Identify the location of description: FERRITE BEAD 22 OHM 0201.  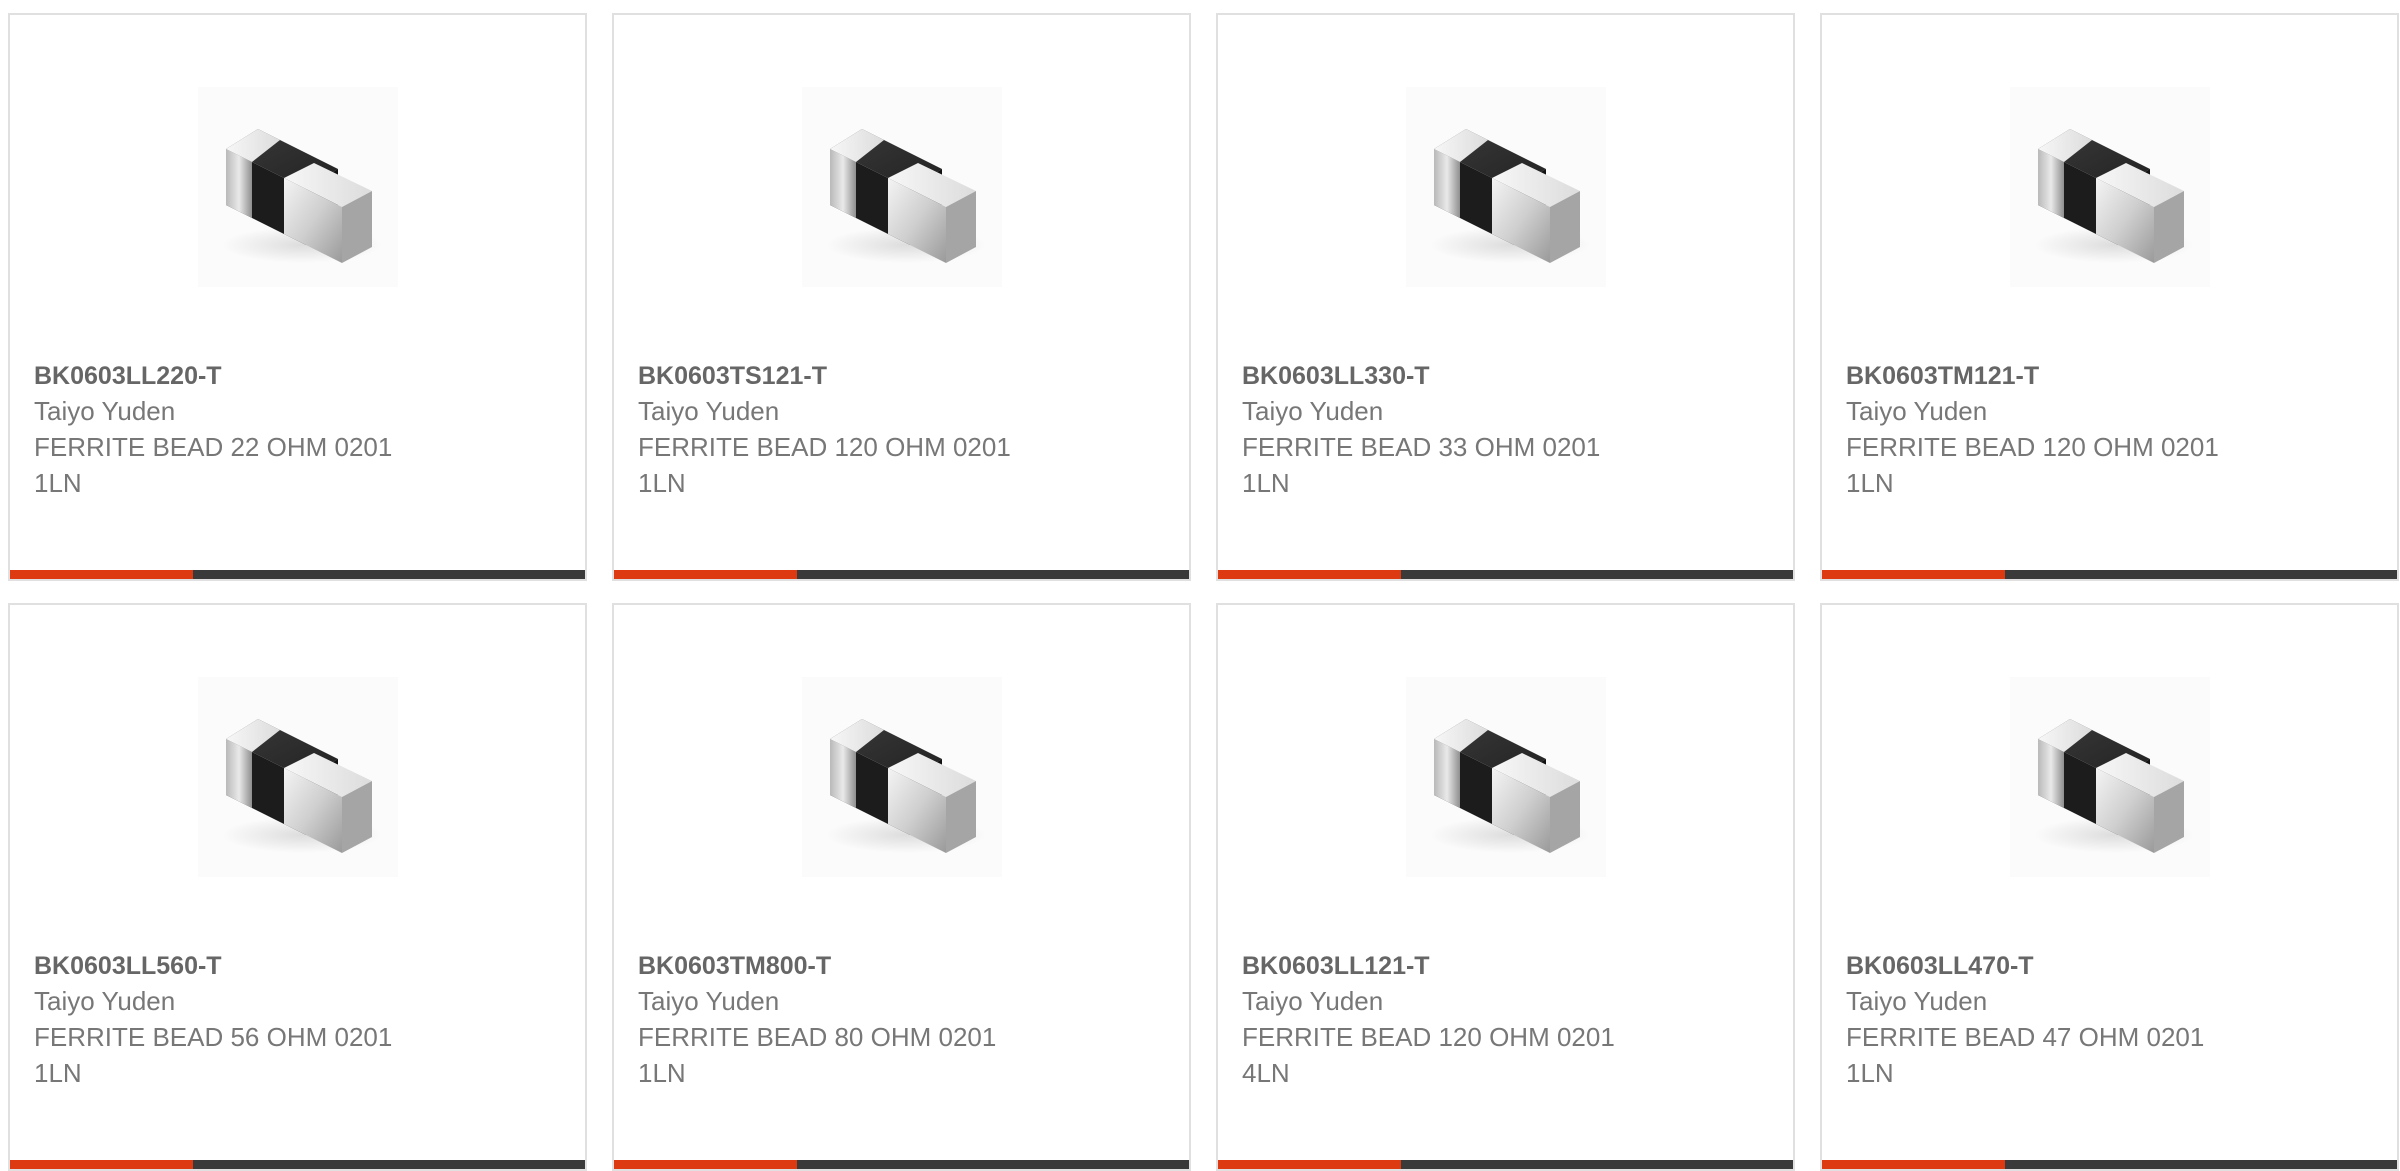
(213, 447).